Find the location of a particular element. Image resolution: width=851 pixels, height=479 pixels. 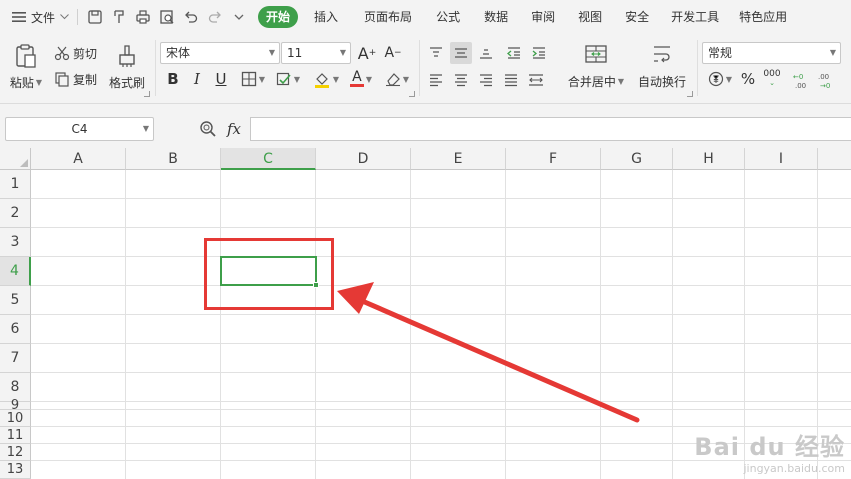

format-painter-icon is located at coordinates (119, 17).